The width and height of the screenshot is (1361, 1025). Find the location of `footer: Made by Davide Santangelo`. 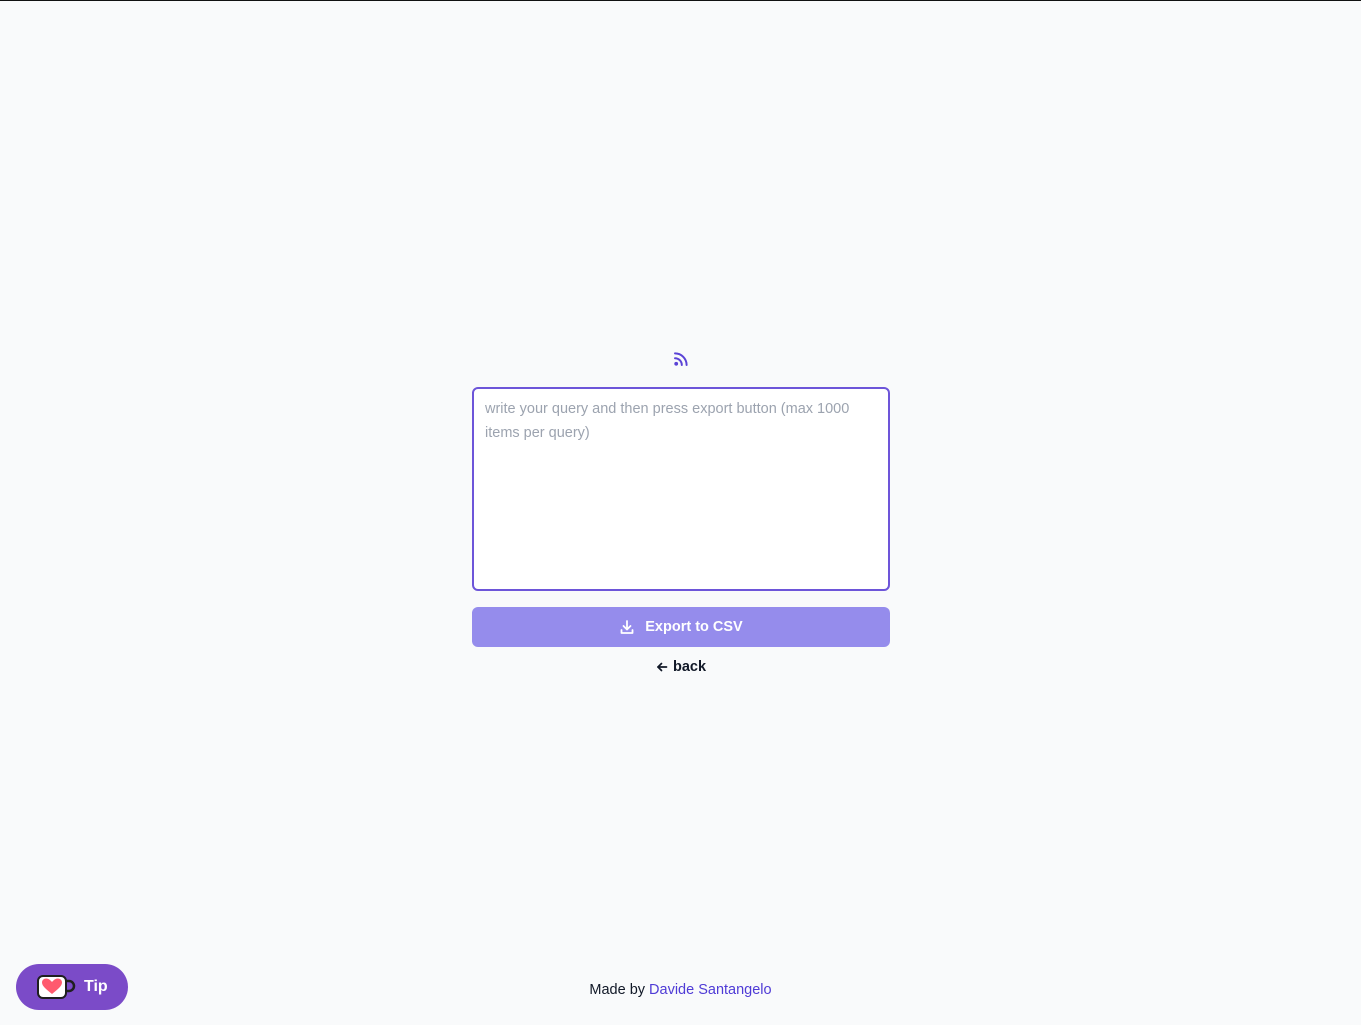

footer: Made by Davide Santangelo is located at coordinates (680, 990).